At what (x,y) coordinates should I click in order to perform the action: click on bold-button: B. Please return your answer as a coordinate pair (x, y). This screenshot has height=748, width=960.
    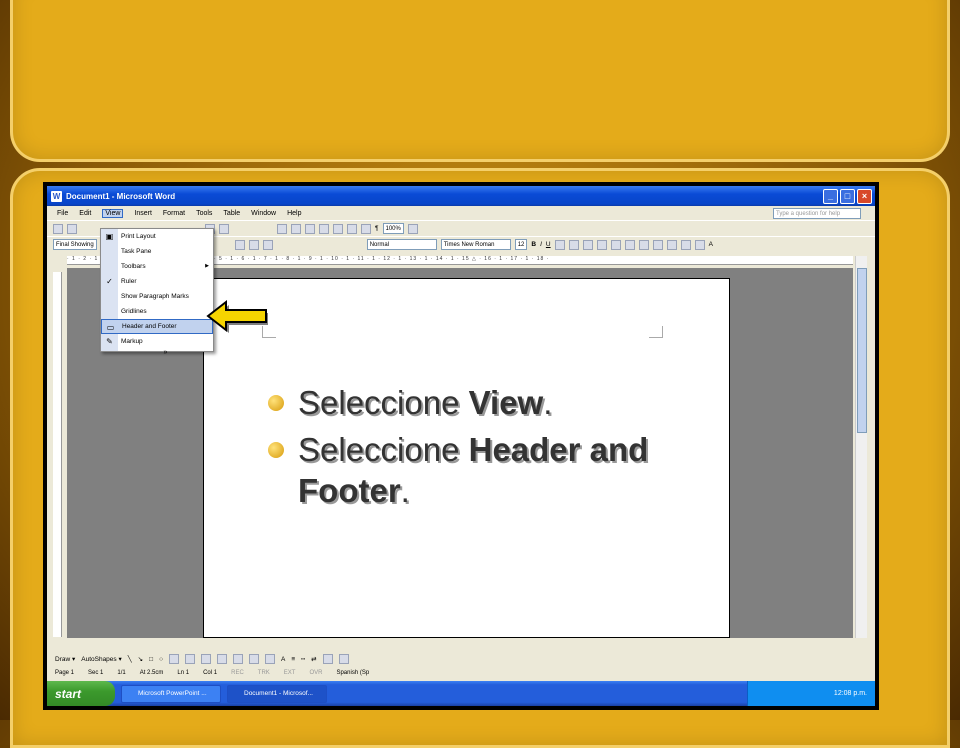
    Looking at the image, I should click on (533, 244).